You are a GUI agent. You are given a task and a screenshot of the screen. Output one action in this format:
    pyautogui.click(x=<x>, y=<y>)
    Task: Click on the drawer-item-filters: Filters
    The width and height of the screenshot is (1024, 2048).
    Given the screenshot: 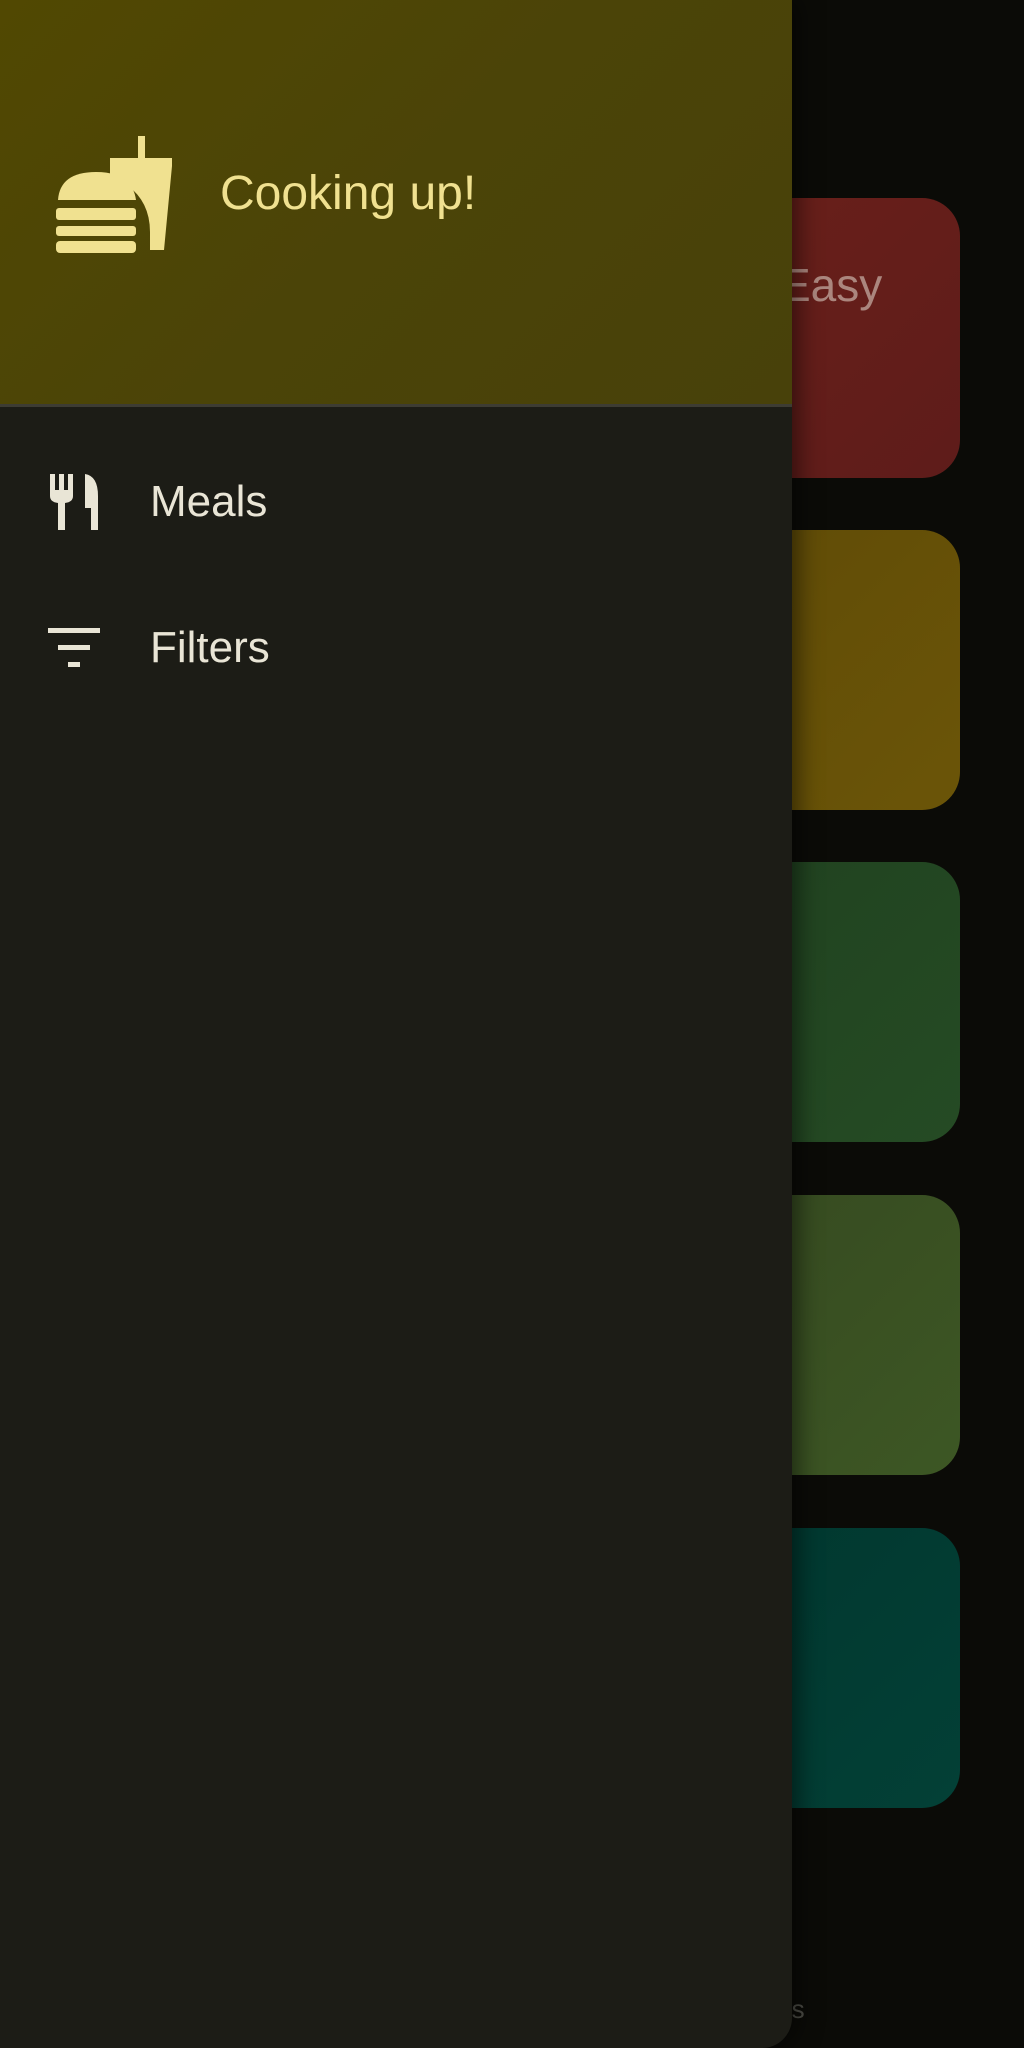 What is the action you would take?
    pyautogui.click(x=396, y=648)
    